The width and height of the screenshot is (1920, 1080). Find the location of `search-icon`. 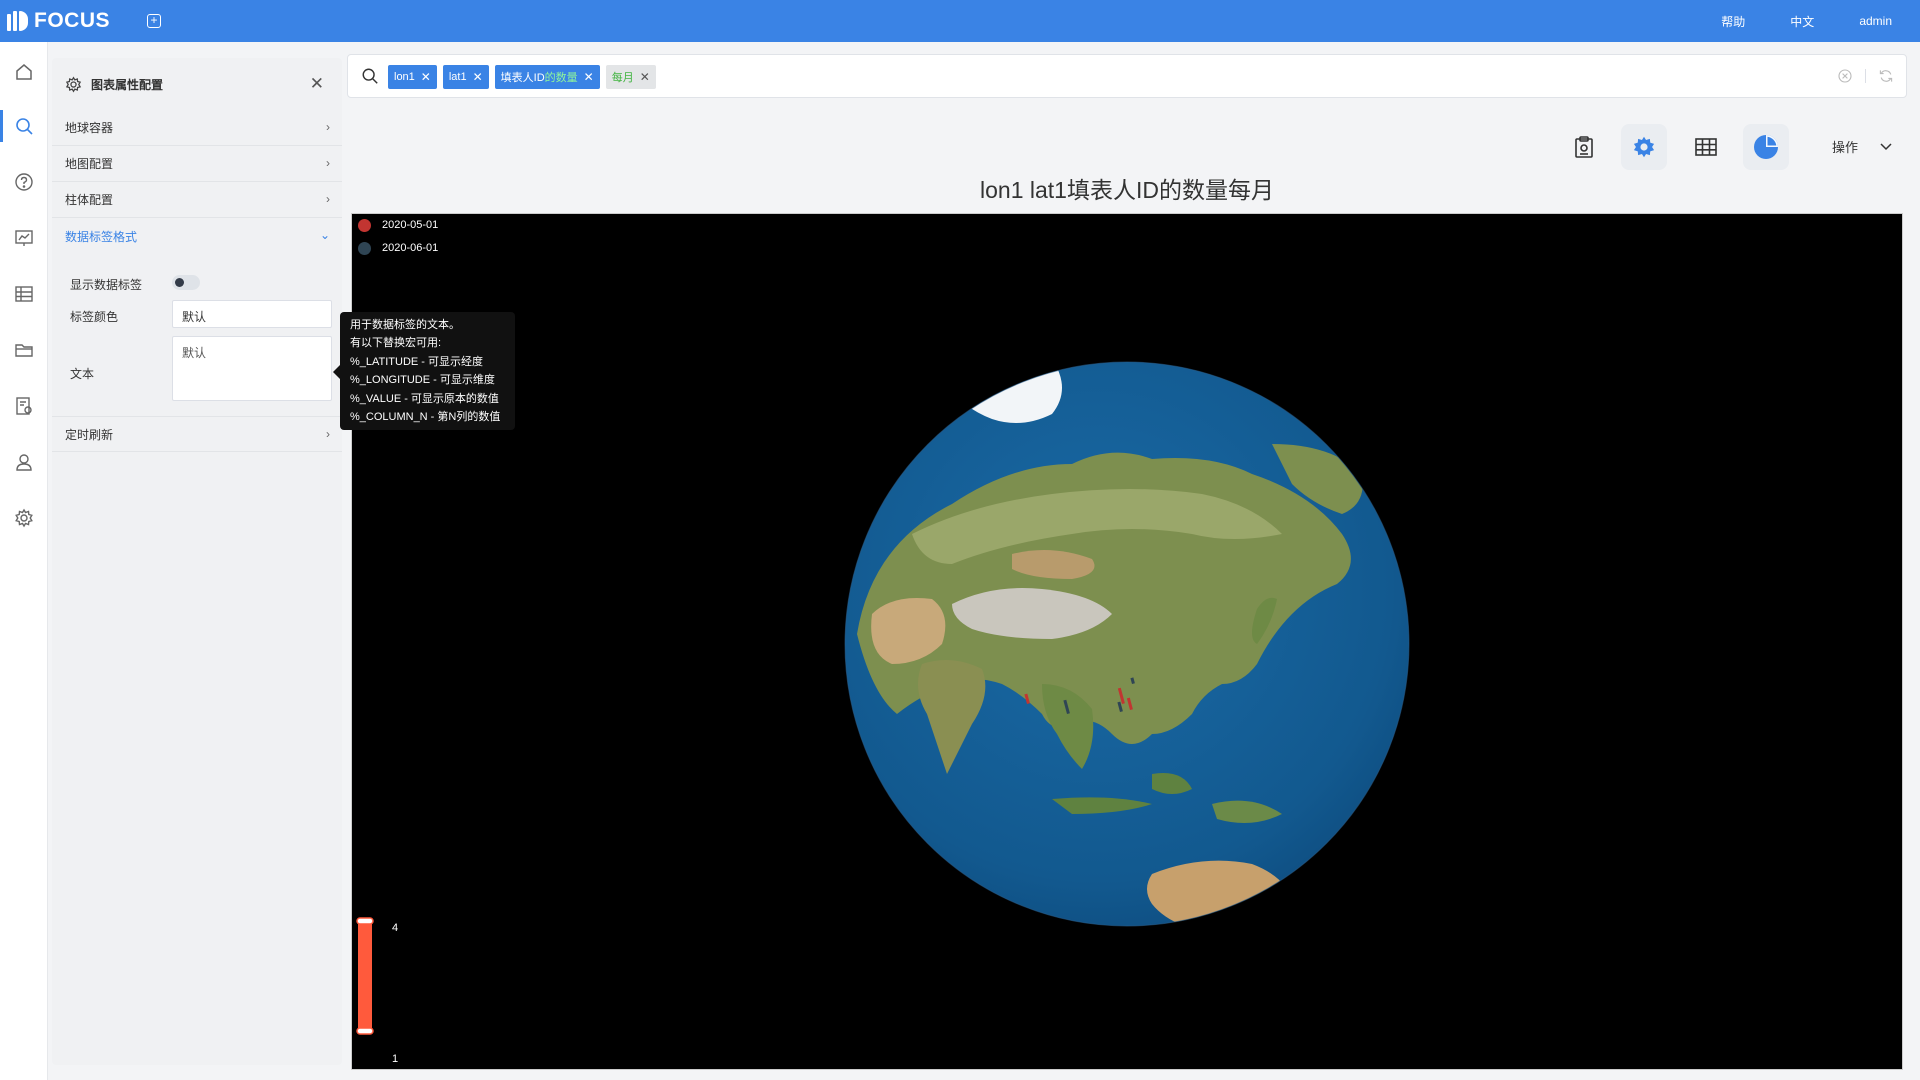

search-icon is located at coordinates (370, 76).